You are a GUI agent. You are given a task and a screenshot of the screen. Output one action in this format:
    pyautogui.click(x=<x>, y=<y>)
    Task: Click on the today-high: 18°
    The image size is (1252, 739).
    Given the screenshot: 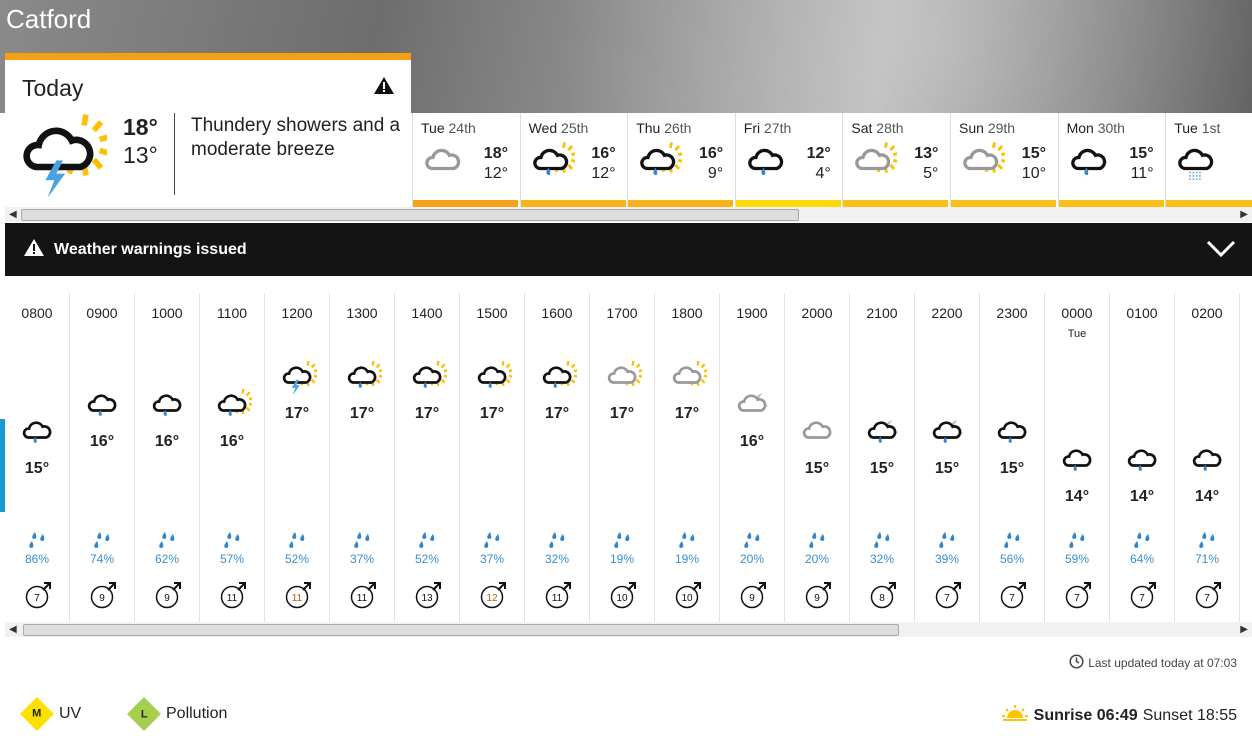 What is the action you would take?
    pyautogui.click(x=140, y=127)
    